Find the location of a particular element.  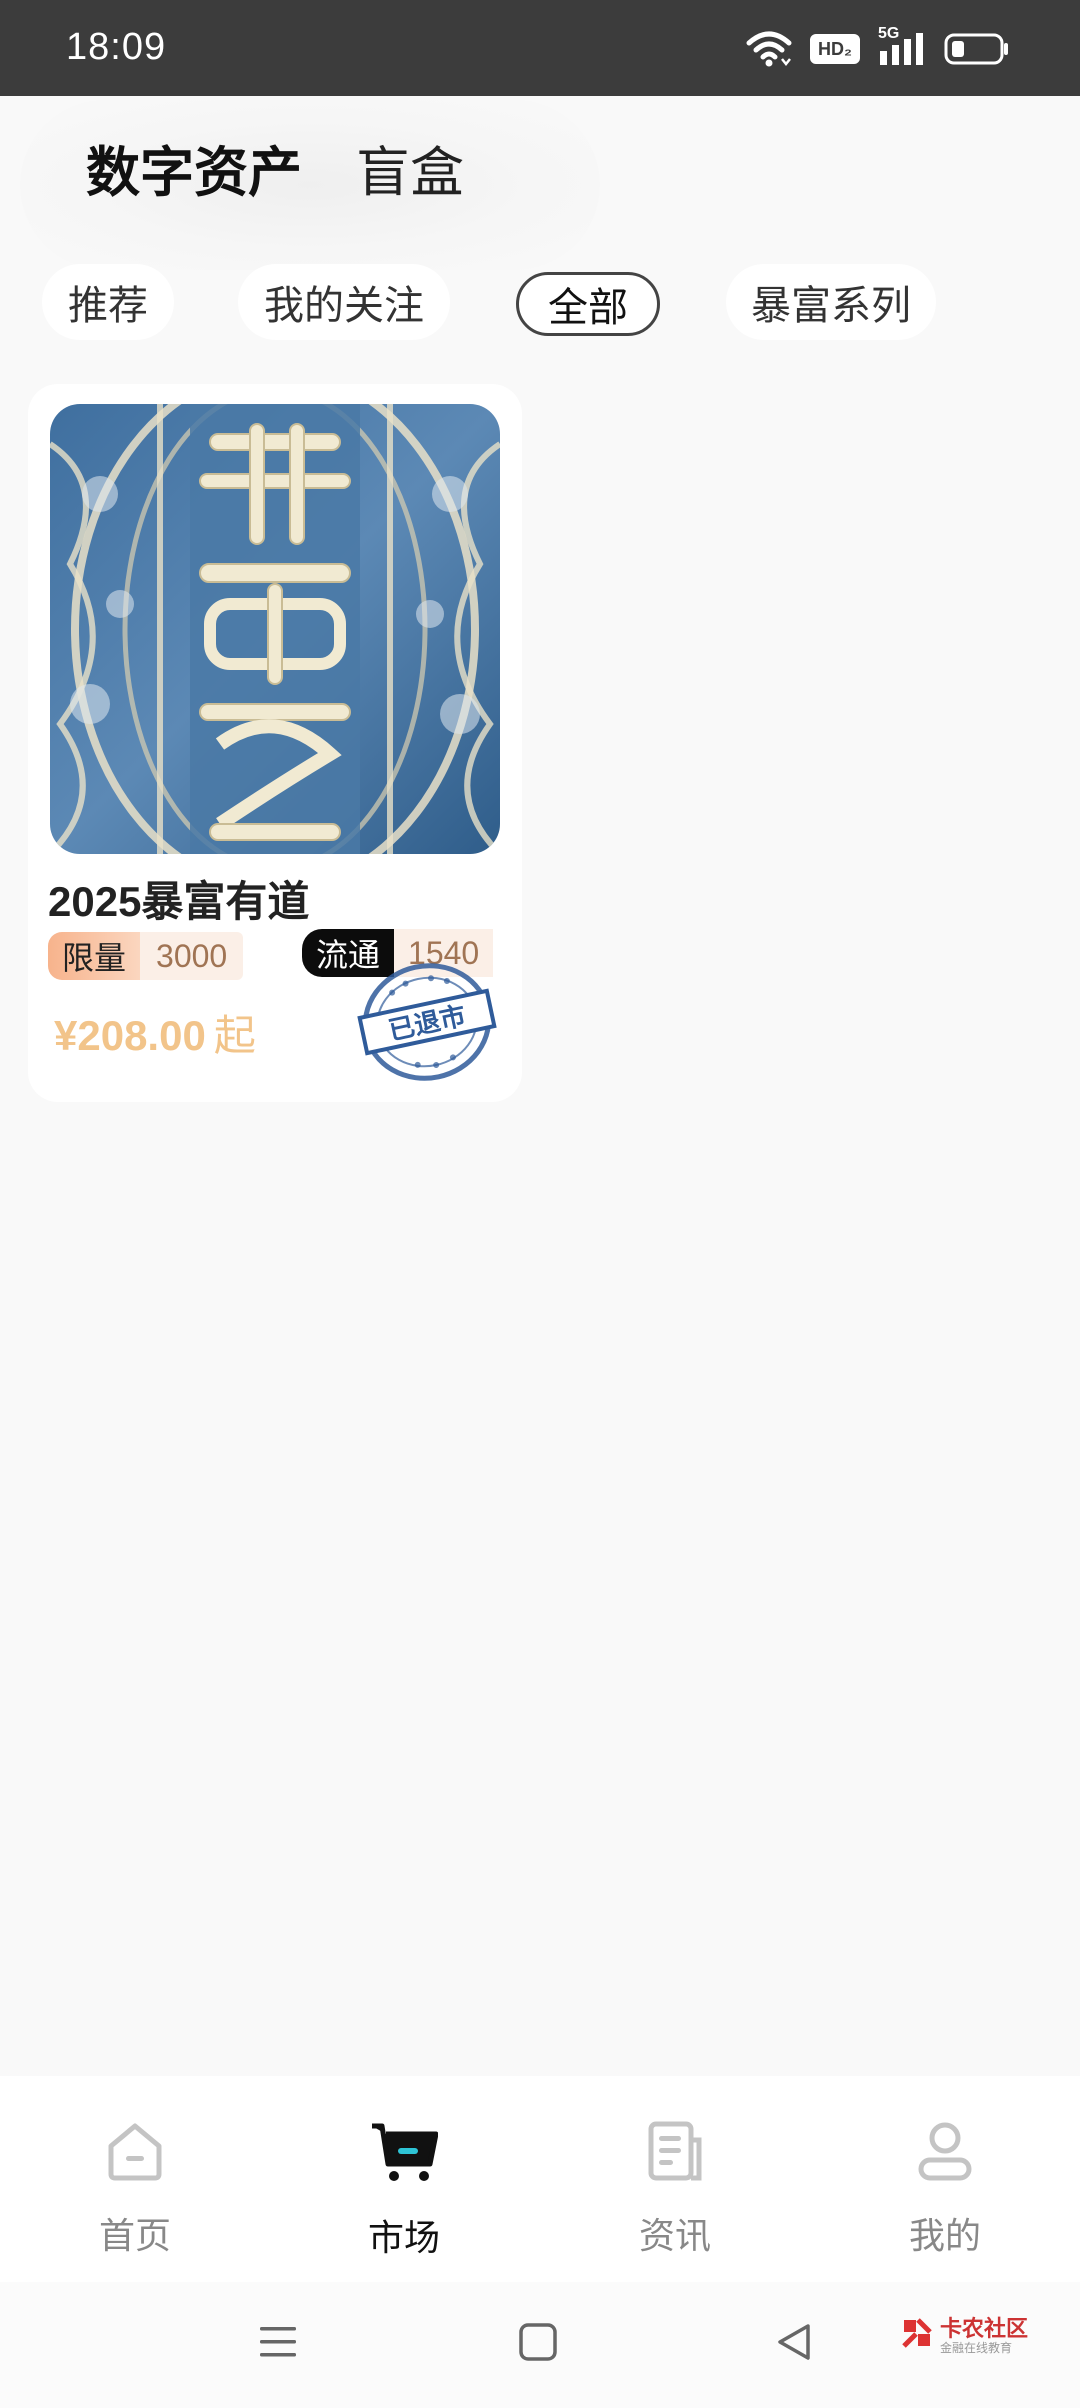

battery-icon is located at coordinates (977, 49).